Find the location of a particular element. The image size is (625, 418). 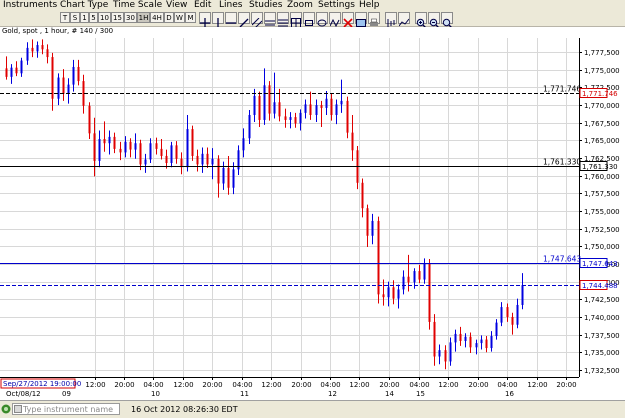

timeframe-button-month: M is located at coordinates (190, 17).